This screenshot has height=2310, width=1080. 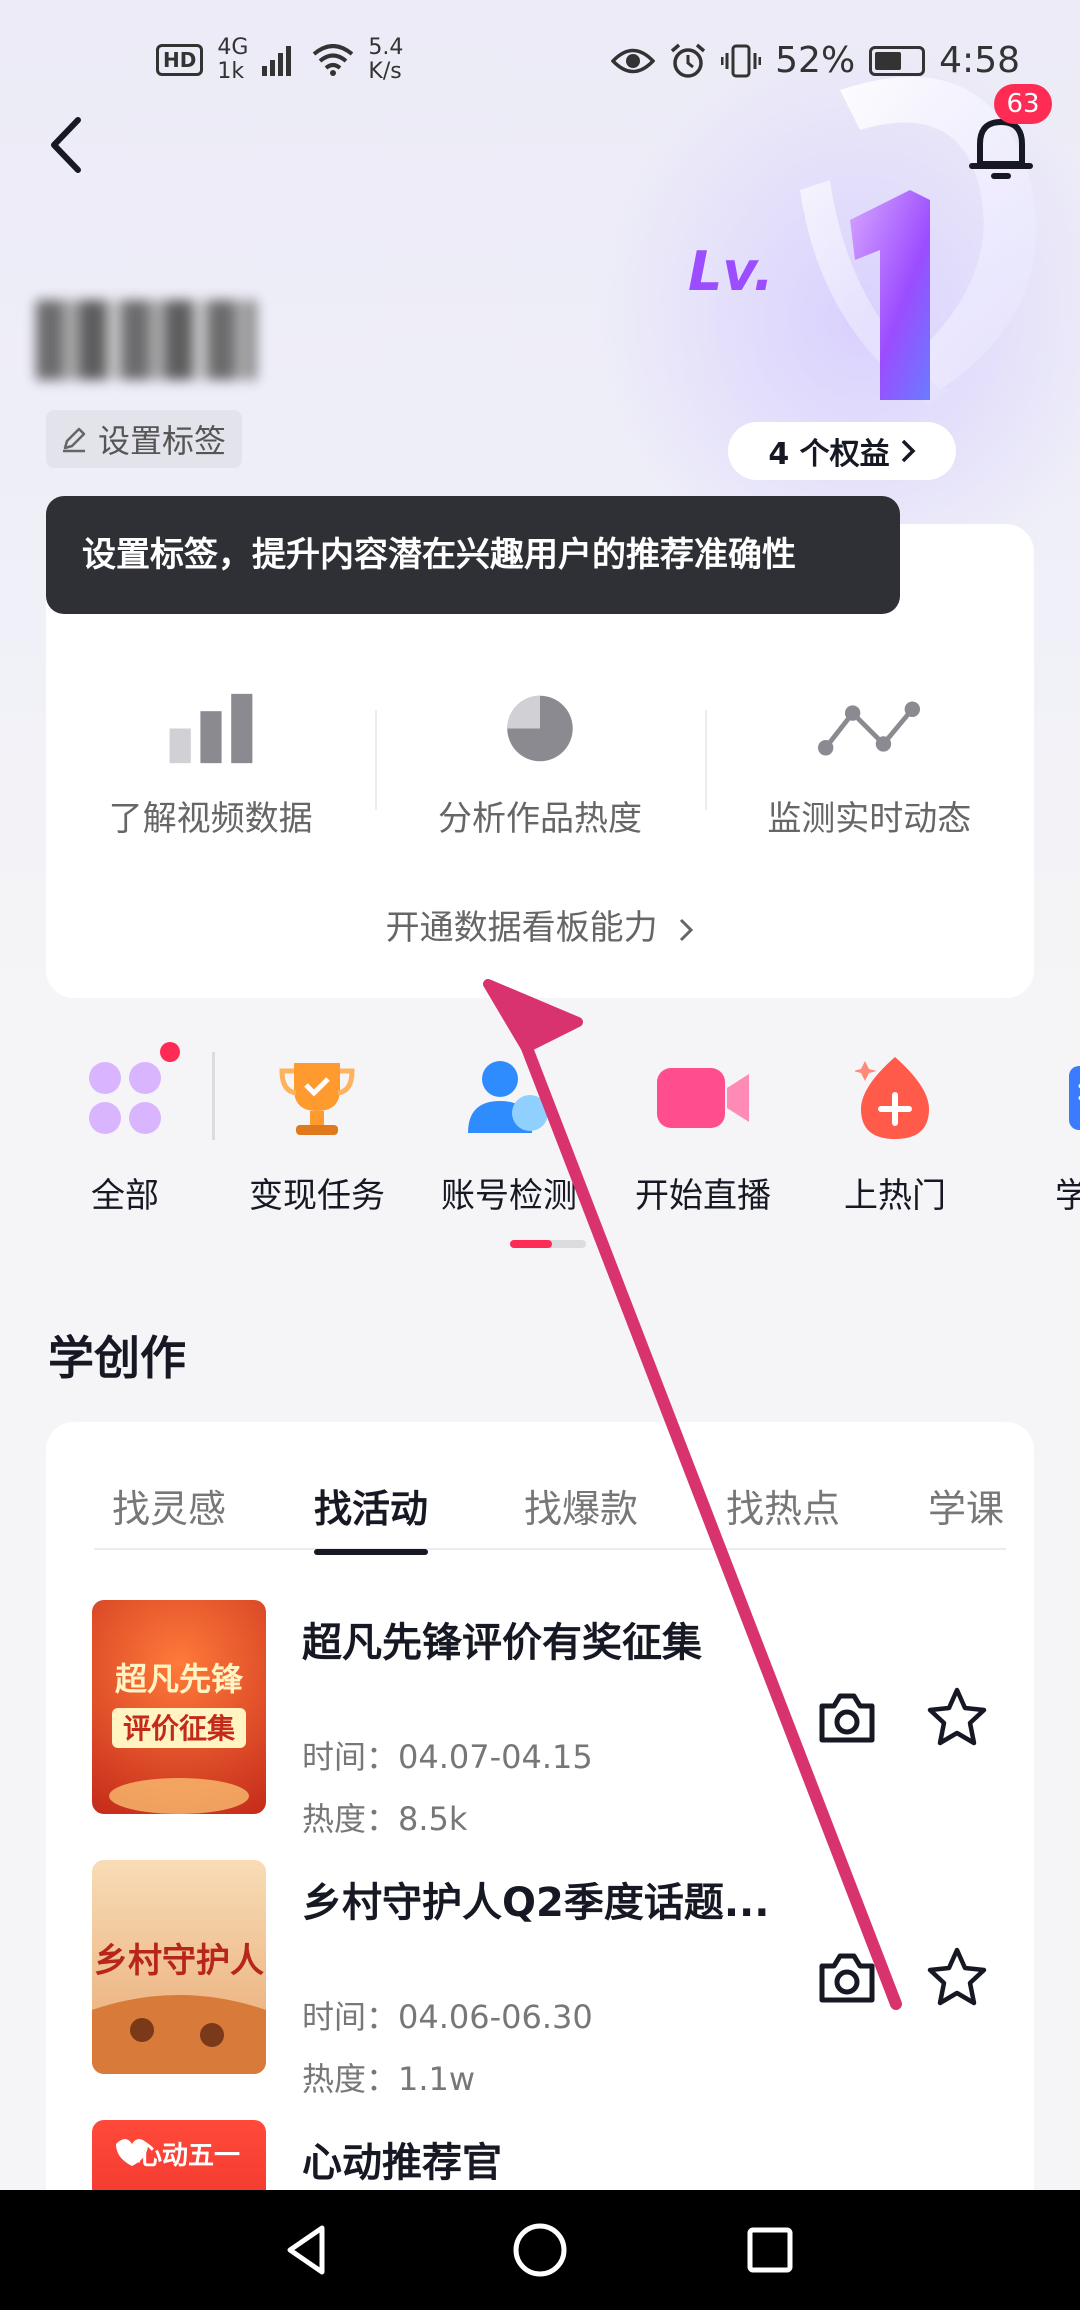 What do you see at coordinates (180, 60) in the screenshot?
I see `hd-badge: HD` at bounding box center [180, 60].